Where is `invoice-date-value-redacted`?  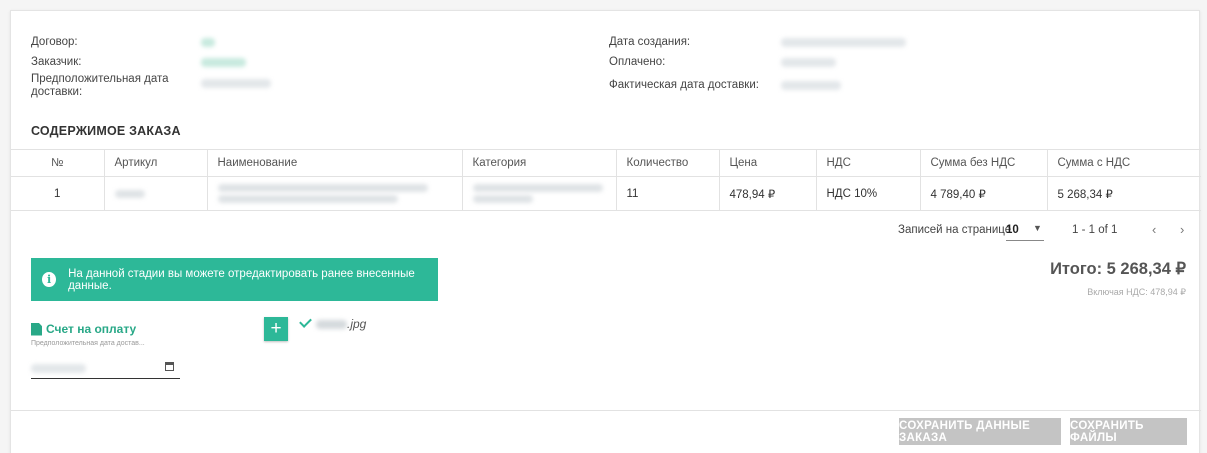
invoice-date-value-redacted is located at coordinates (58, 368).